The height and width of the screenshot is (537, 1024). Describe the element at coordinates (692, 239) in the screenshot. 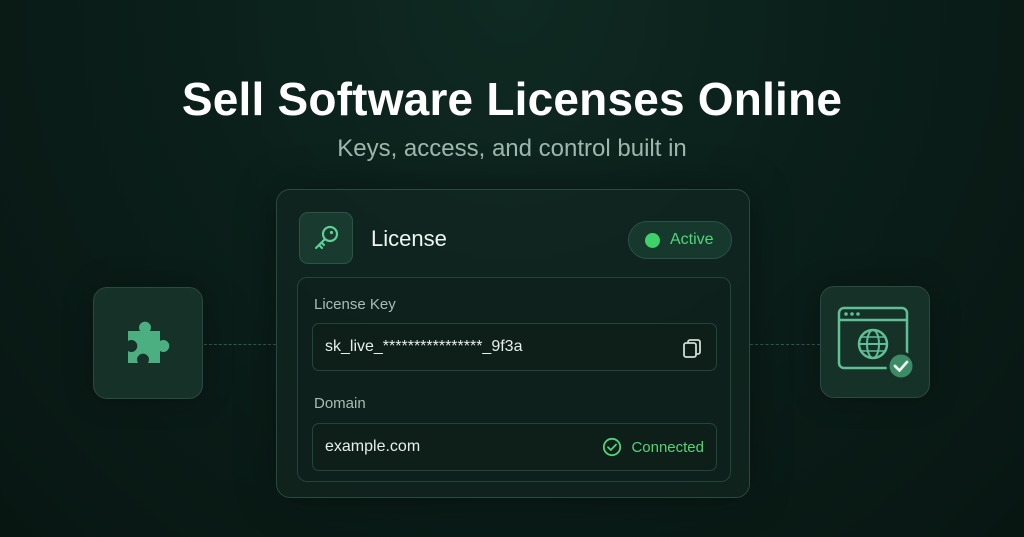

I see `status-text: Active` at that location.